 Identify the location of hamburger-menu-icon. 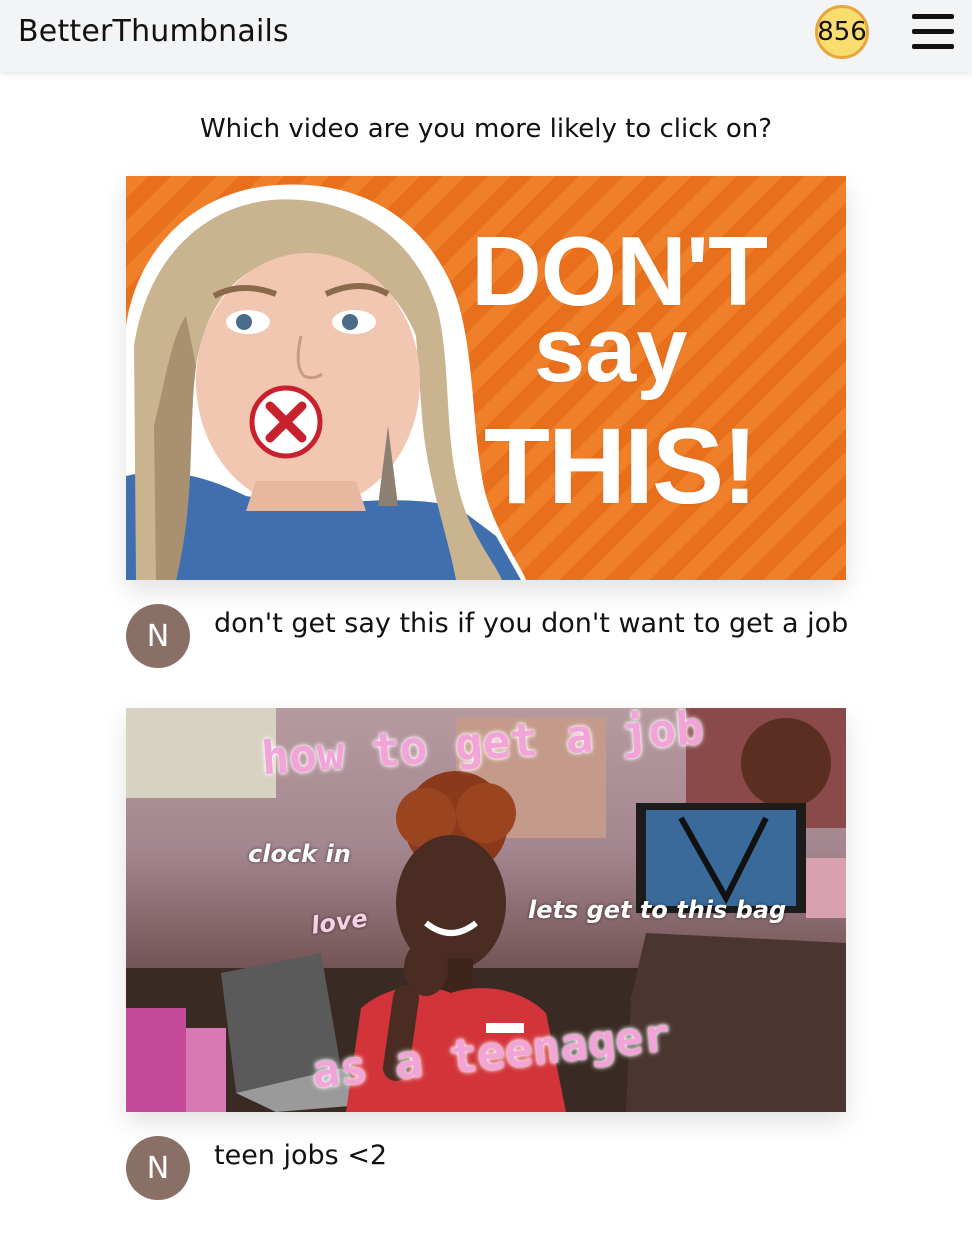
(934, 31).